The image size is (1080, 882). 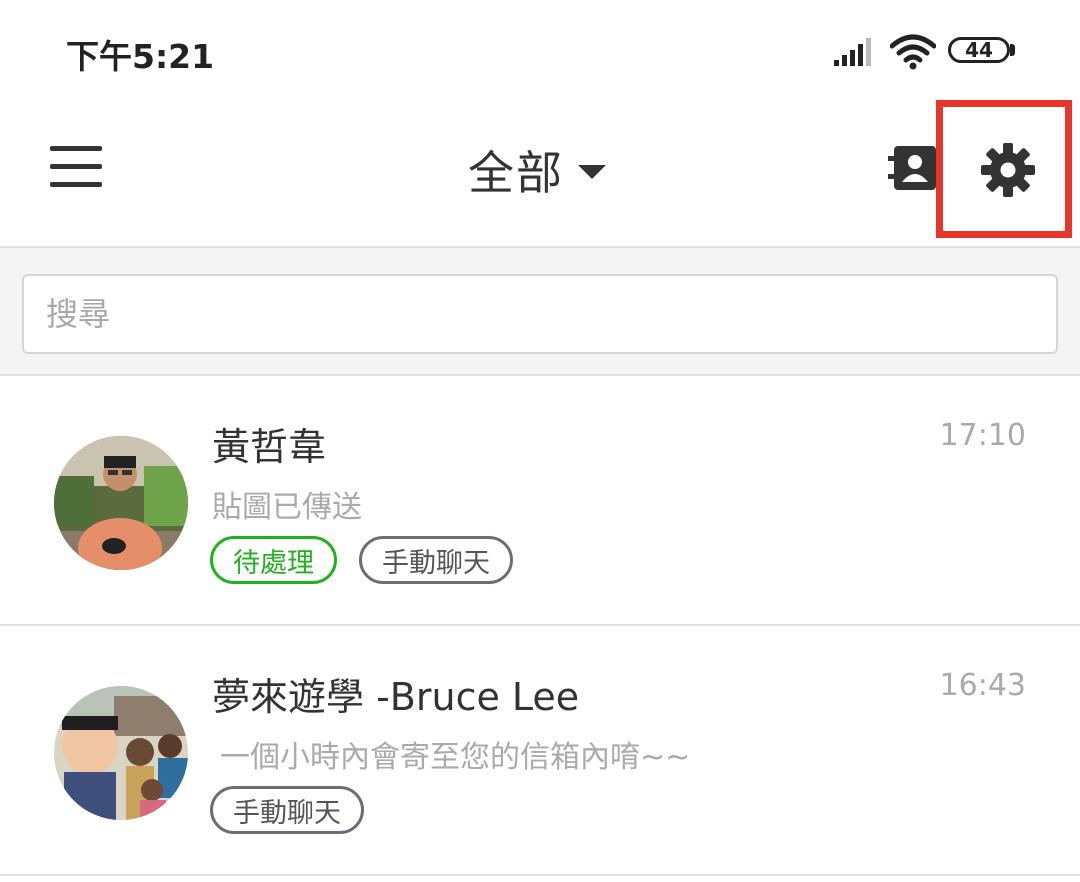 What do you see at coordinates (396, 697) in the screenshot?
I see `contact-name: 夢來遊學 -Bruce Lee` at bounding box center [396, 697].